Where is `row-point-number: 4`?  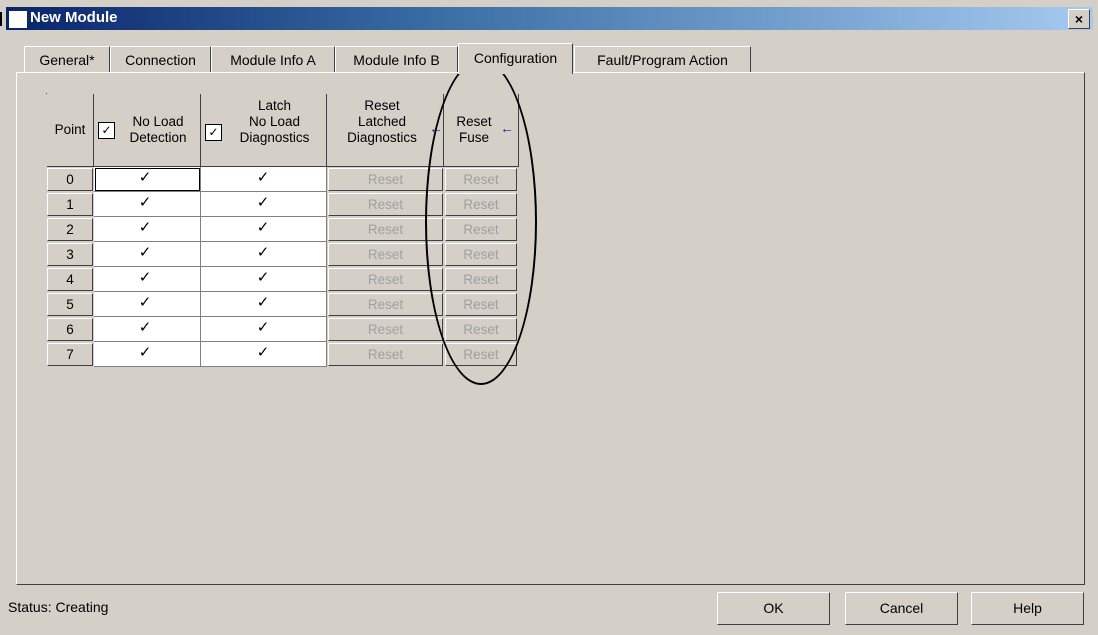 row-point-number: 4 is located at coordinates (70, 279).